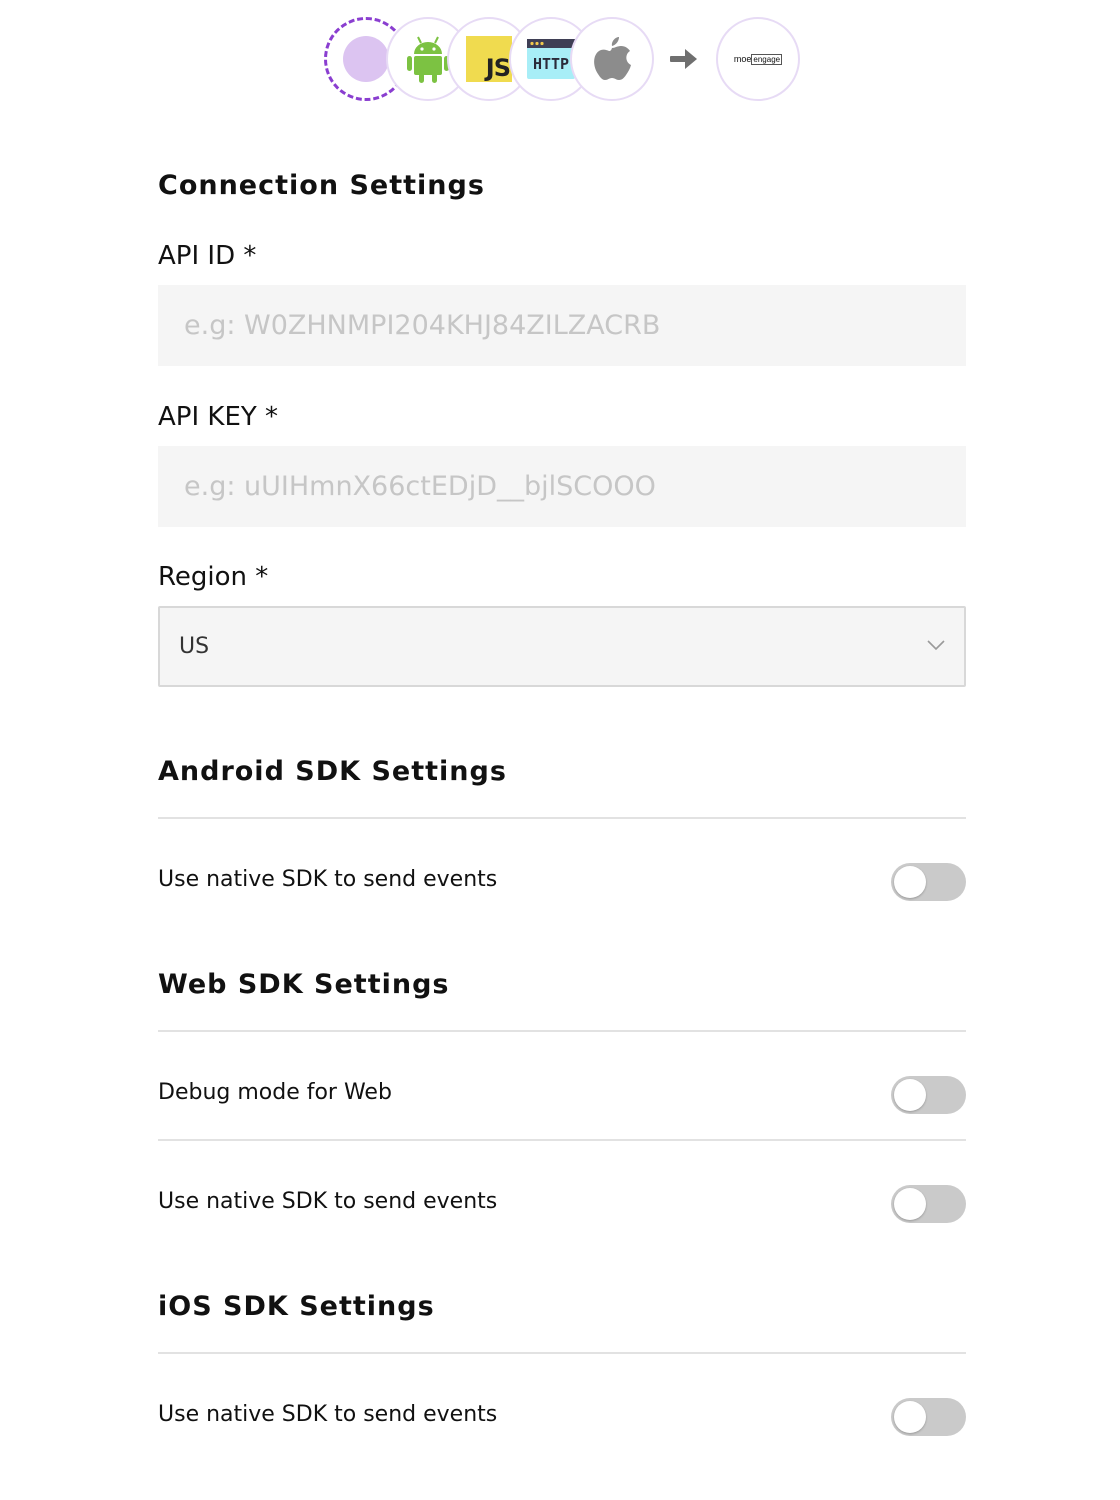 The image size is (1120, 1500). I want to click on region-select: US, so click(562, 646).